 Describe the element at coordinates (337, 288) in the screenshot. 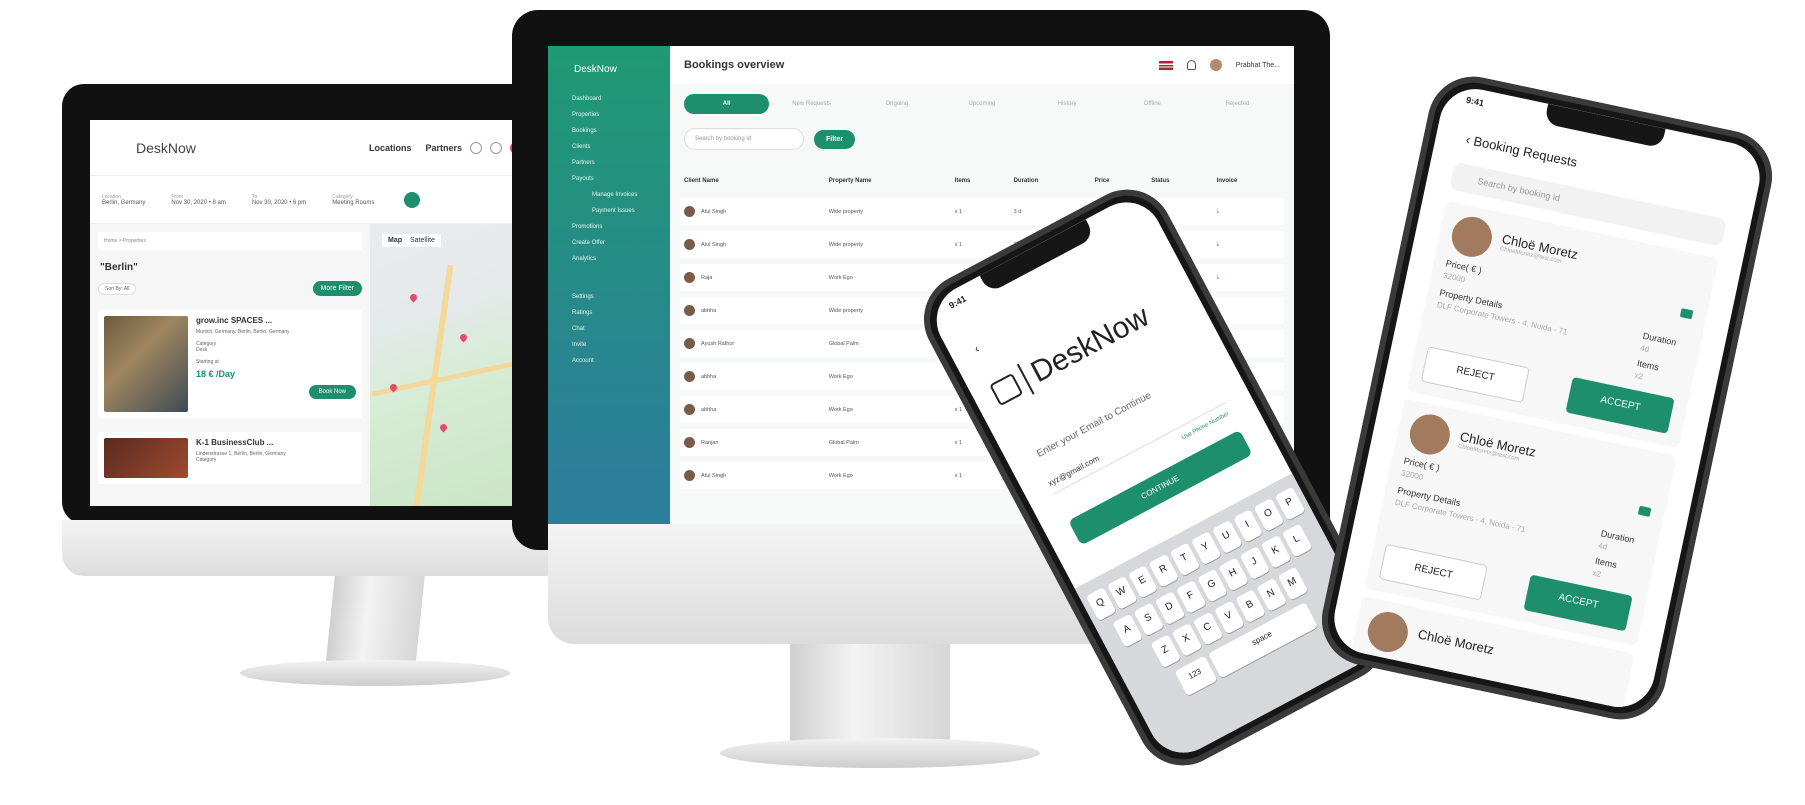

I see `more-filter-button: More Filter` at that location.